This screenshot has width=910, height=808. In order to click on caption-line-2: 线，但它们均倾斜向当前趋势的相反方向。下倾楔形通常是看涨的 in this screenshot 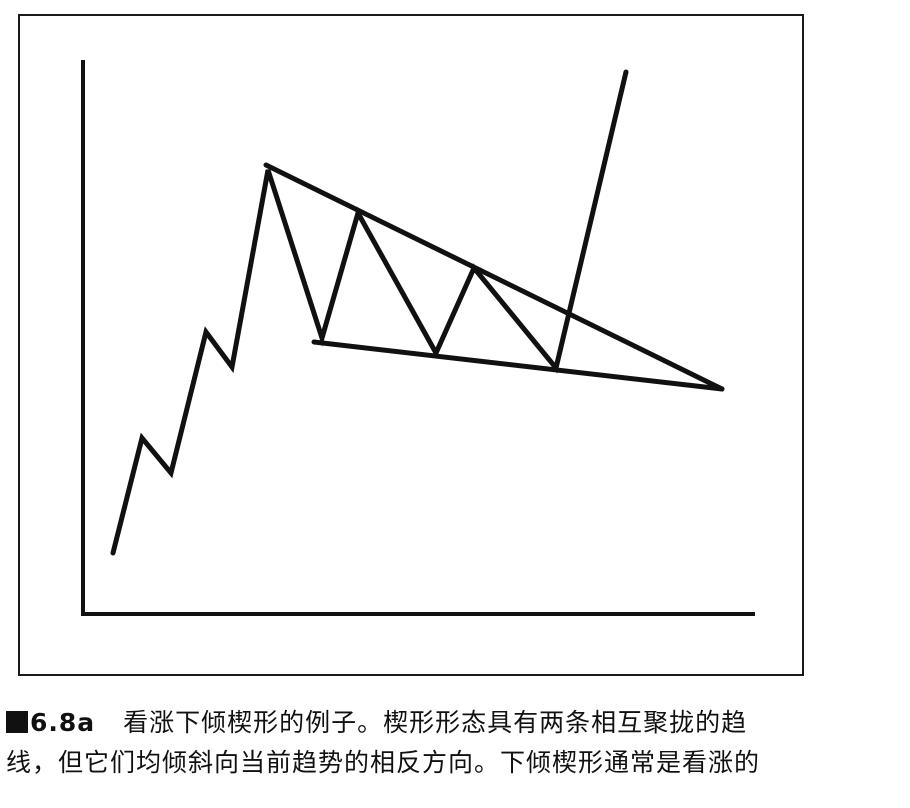, I will do `click(458, 763)`.